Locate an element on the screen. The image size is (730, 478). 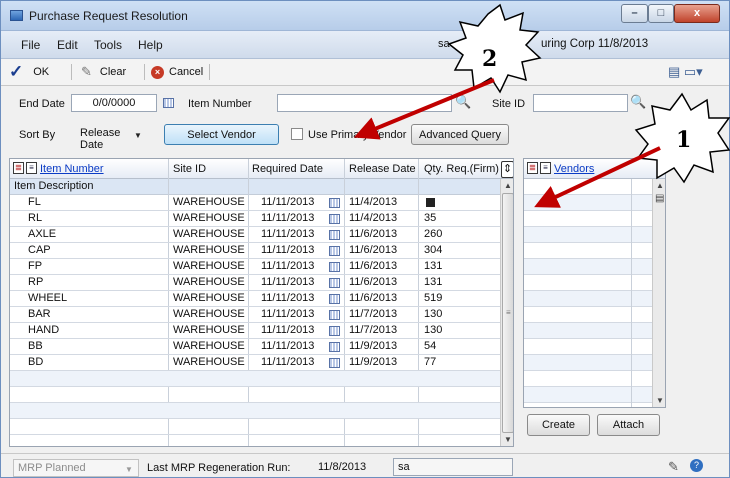
callout-1-number: 1 is located at coordinates (684, 140).